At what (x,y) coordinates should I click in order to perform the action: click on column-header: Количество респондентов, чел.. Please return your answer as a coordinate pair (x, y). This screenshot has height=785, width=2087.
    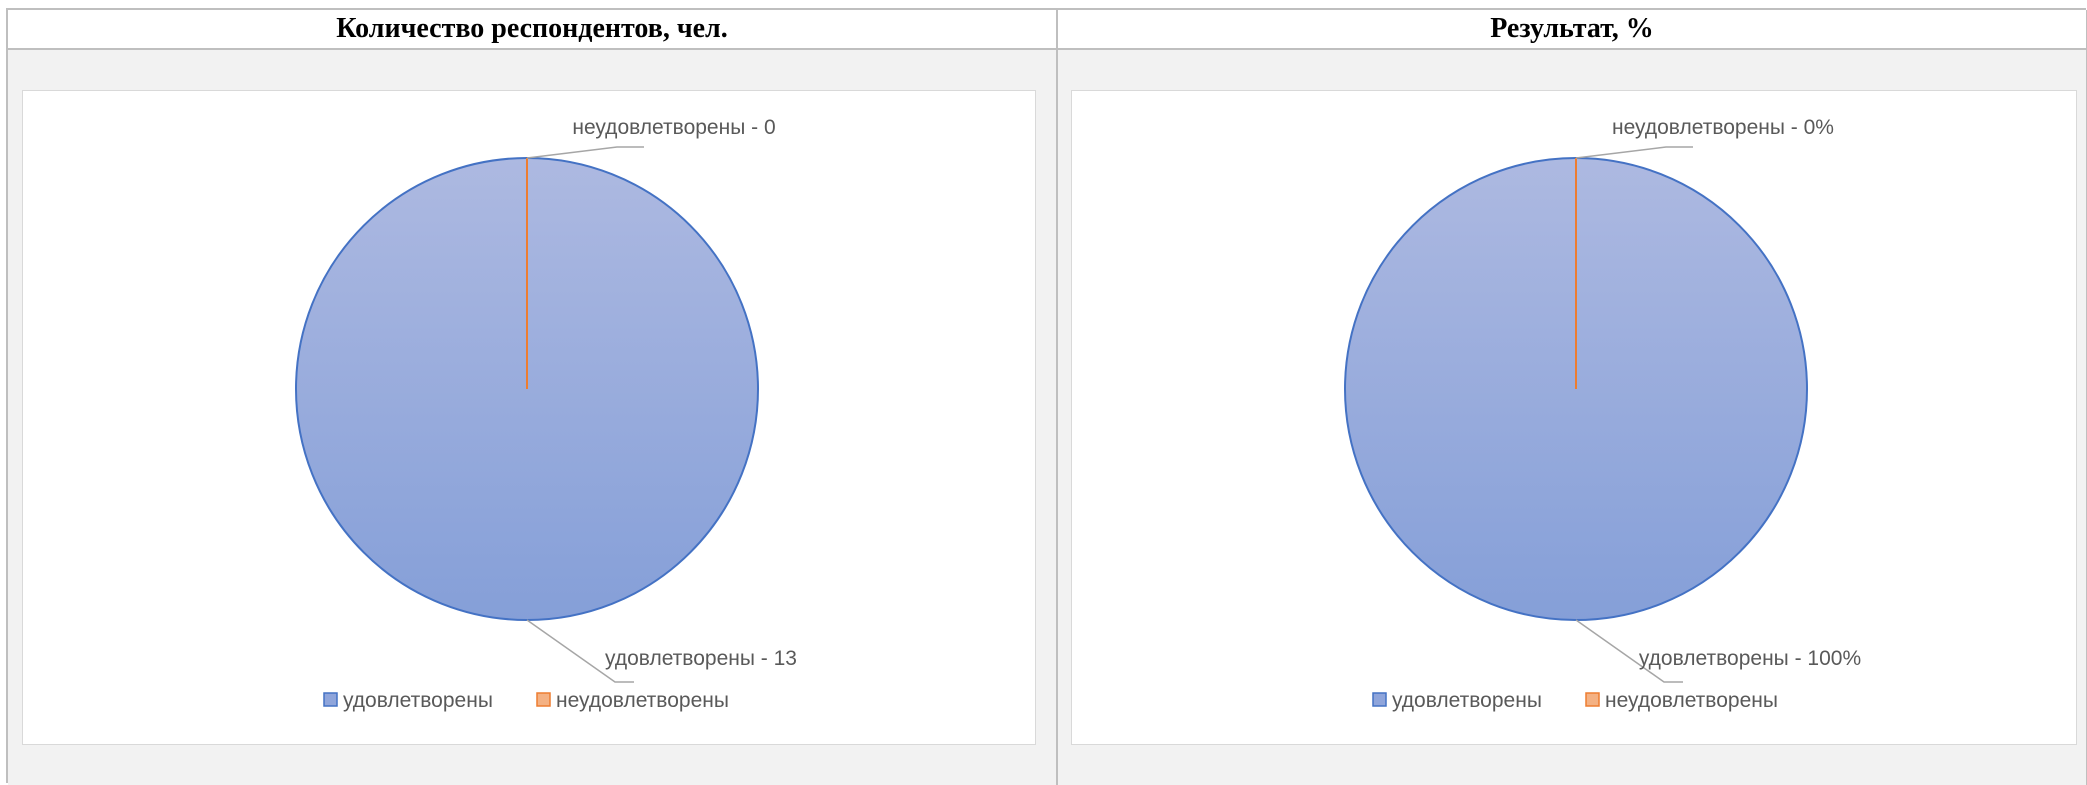
    Looking at the image, I should click on (532, 30).